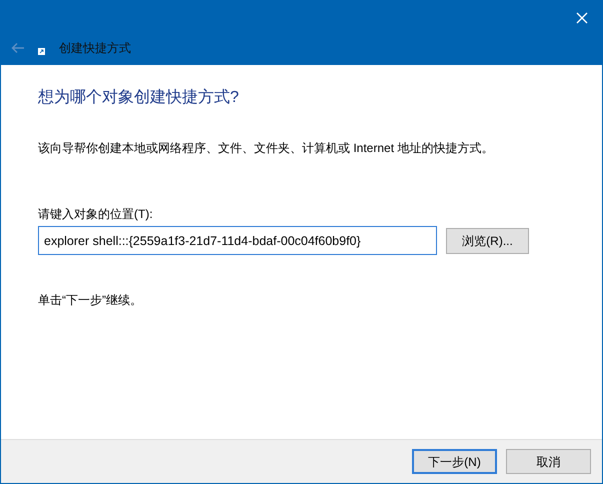 This screenshot has width=603, height=484. I want to click on shortcut-icon, so click(41, 51).